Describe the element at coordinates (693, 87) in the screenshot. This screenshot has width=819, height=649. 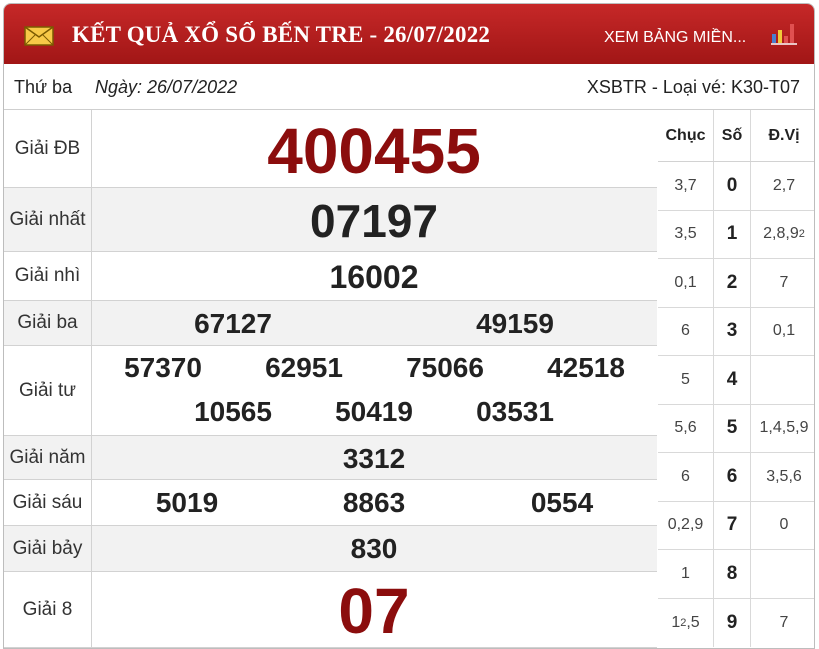
I see `ticket-type: XSBTR - Loại vé: K30-T07` at that location.